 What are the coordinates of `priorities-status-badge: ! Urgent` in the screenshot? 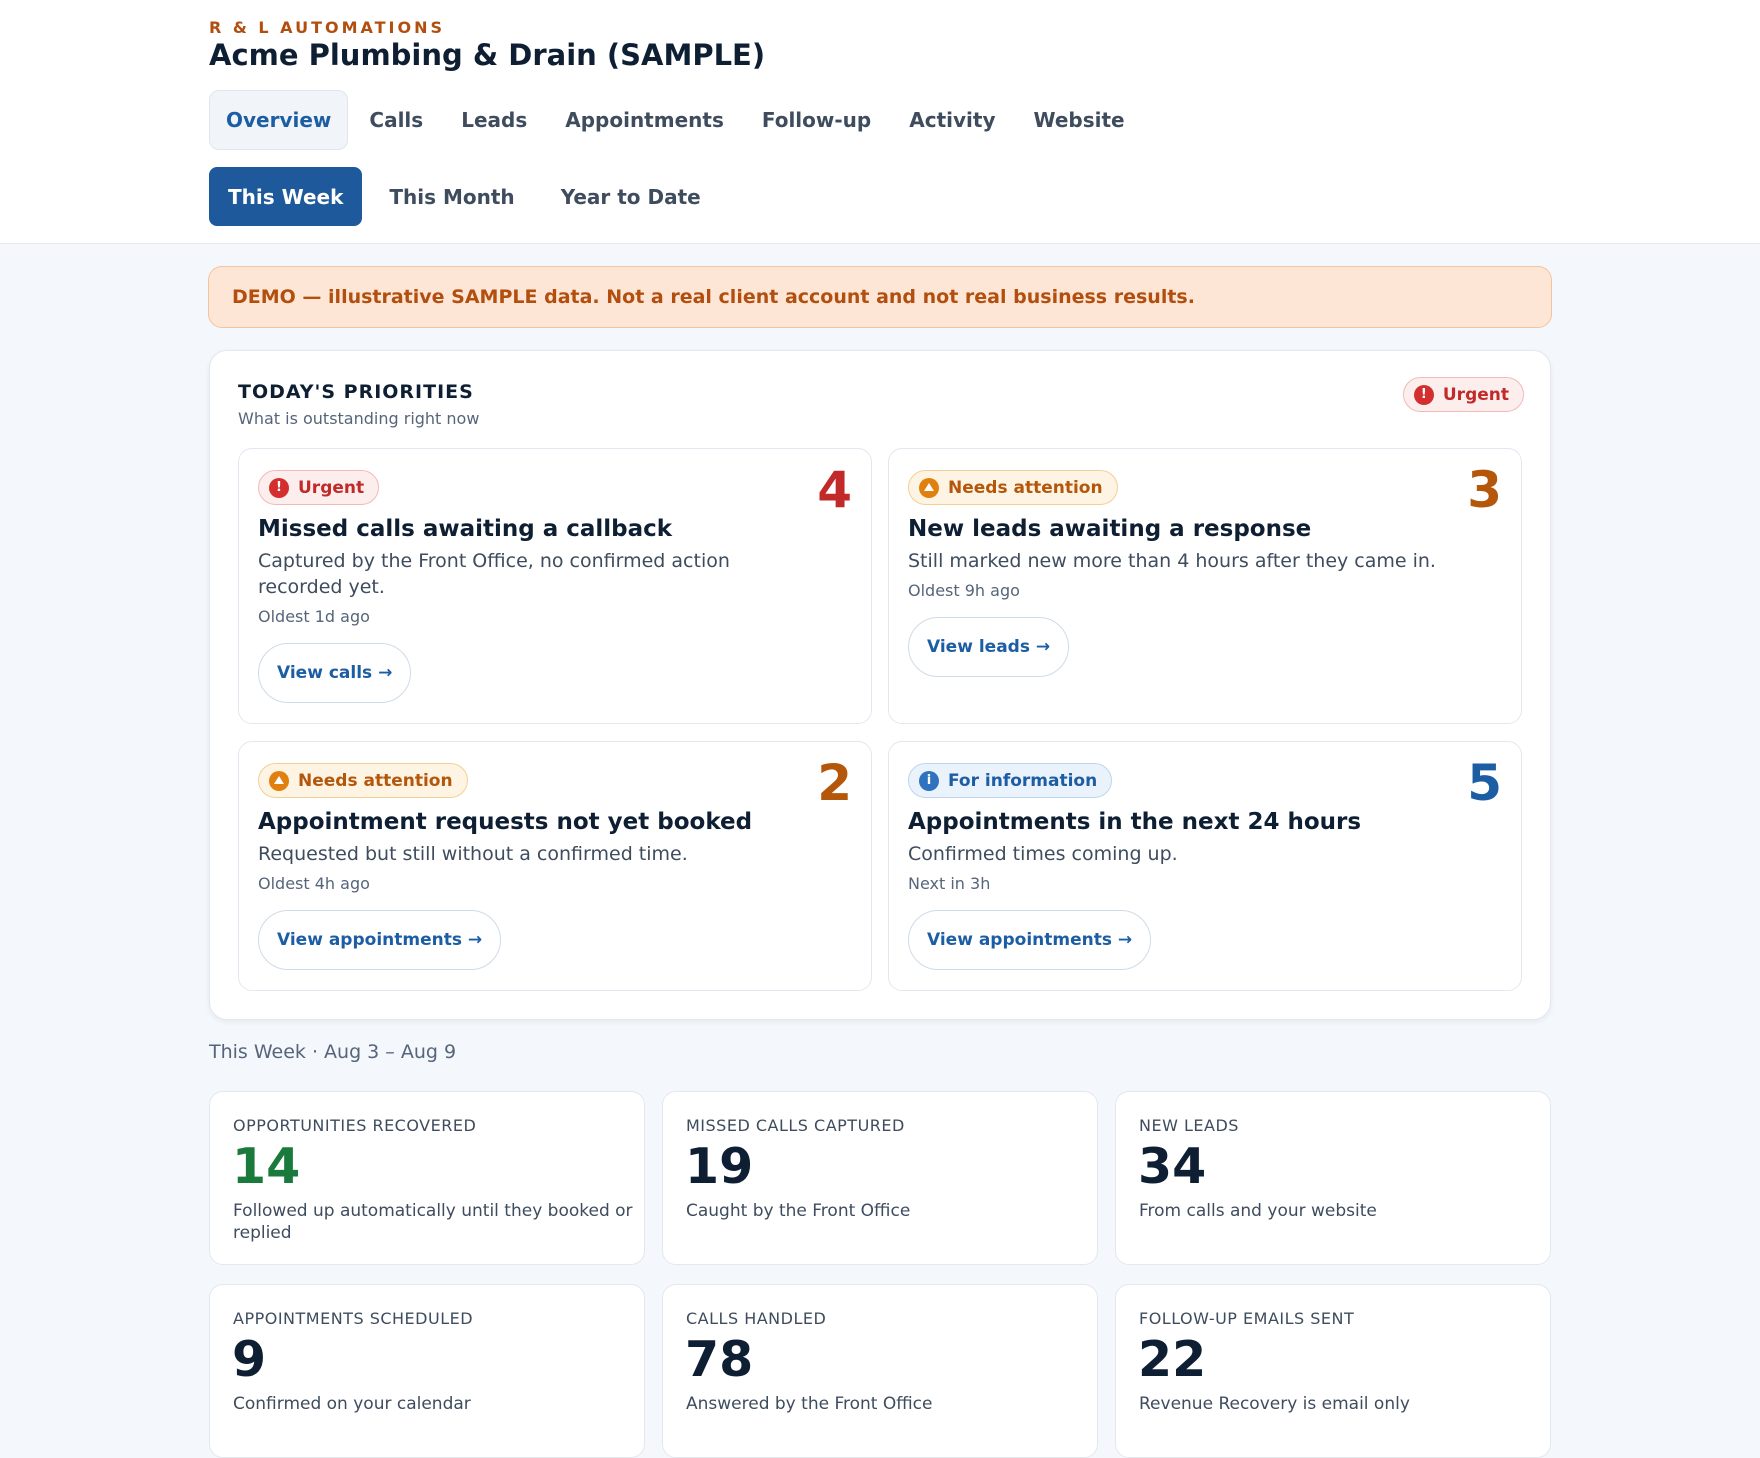 It's located at (1463, 394).